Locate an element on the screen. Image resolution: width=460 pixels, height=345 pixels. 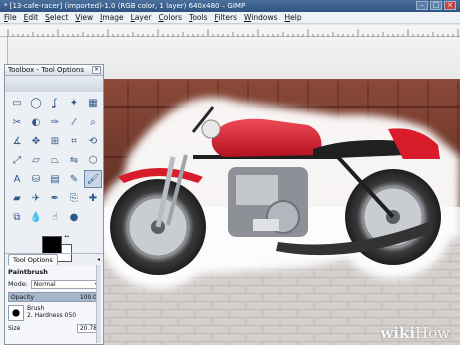
menu-image: Image is located at coordinates (112, 17).